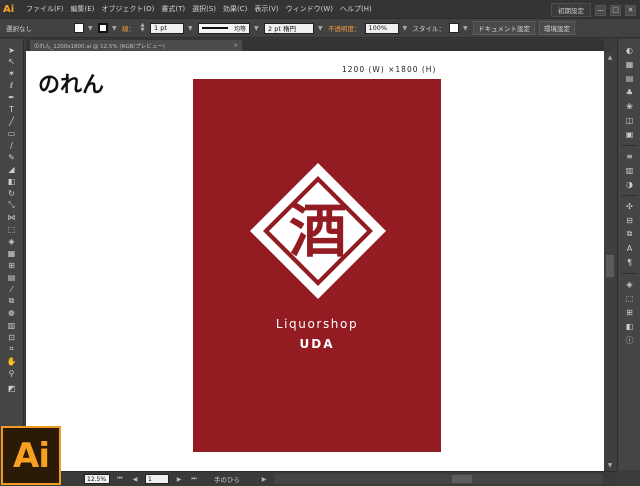 This screenshot has height=486, width=640. Describe the element at coordinates (224, 28) in the screenshot. I see `stroke-profile-select: 均等` at that location.